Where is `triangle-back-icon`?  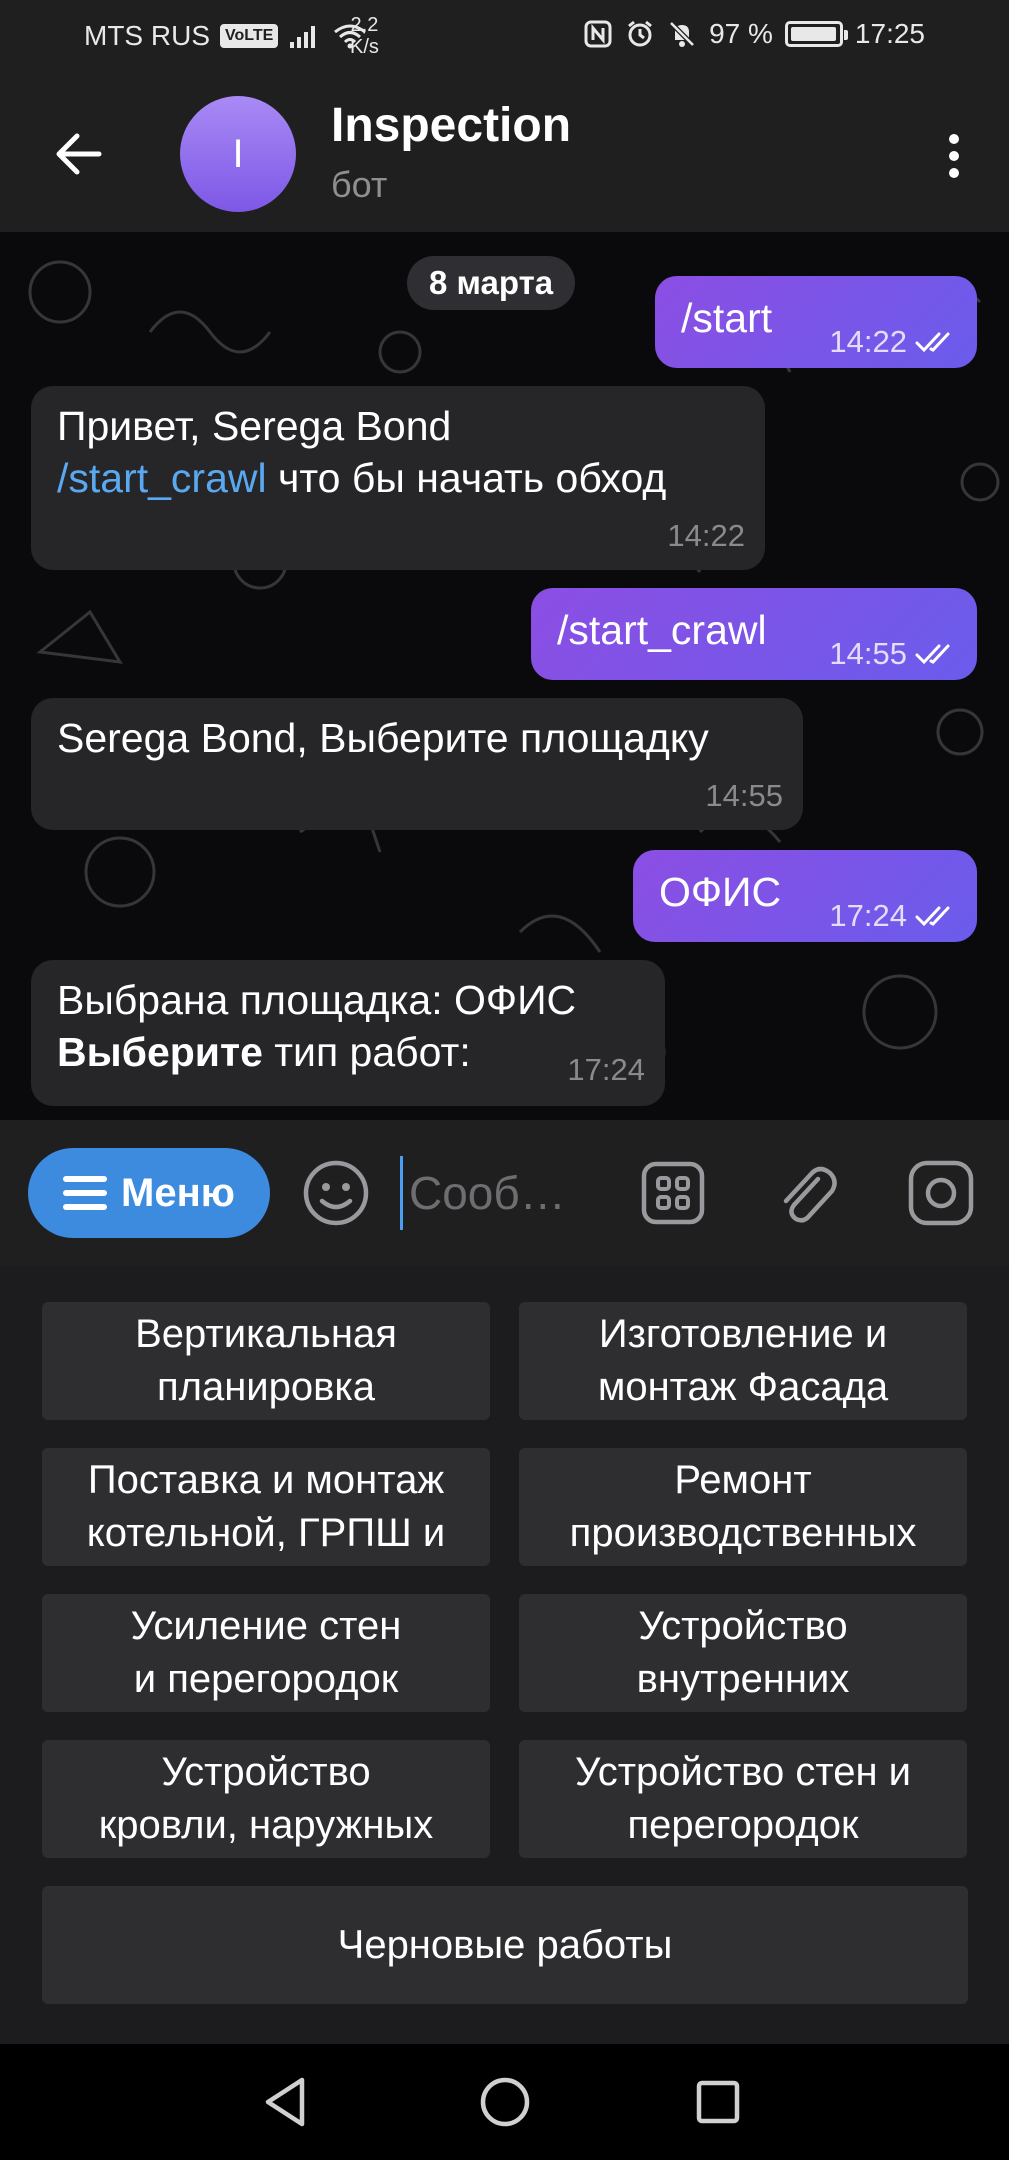
triangle-back-icon is located at coordinates (285, 2102).